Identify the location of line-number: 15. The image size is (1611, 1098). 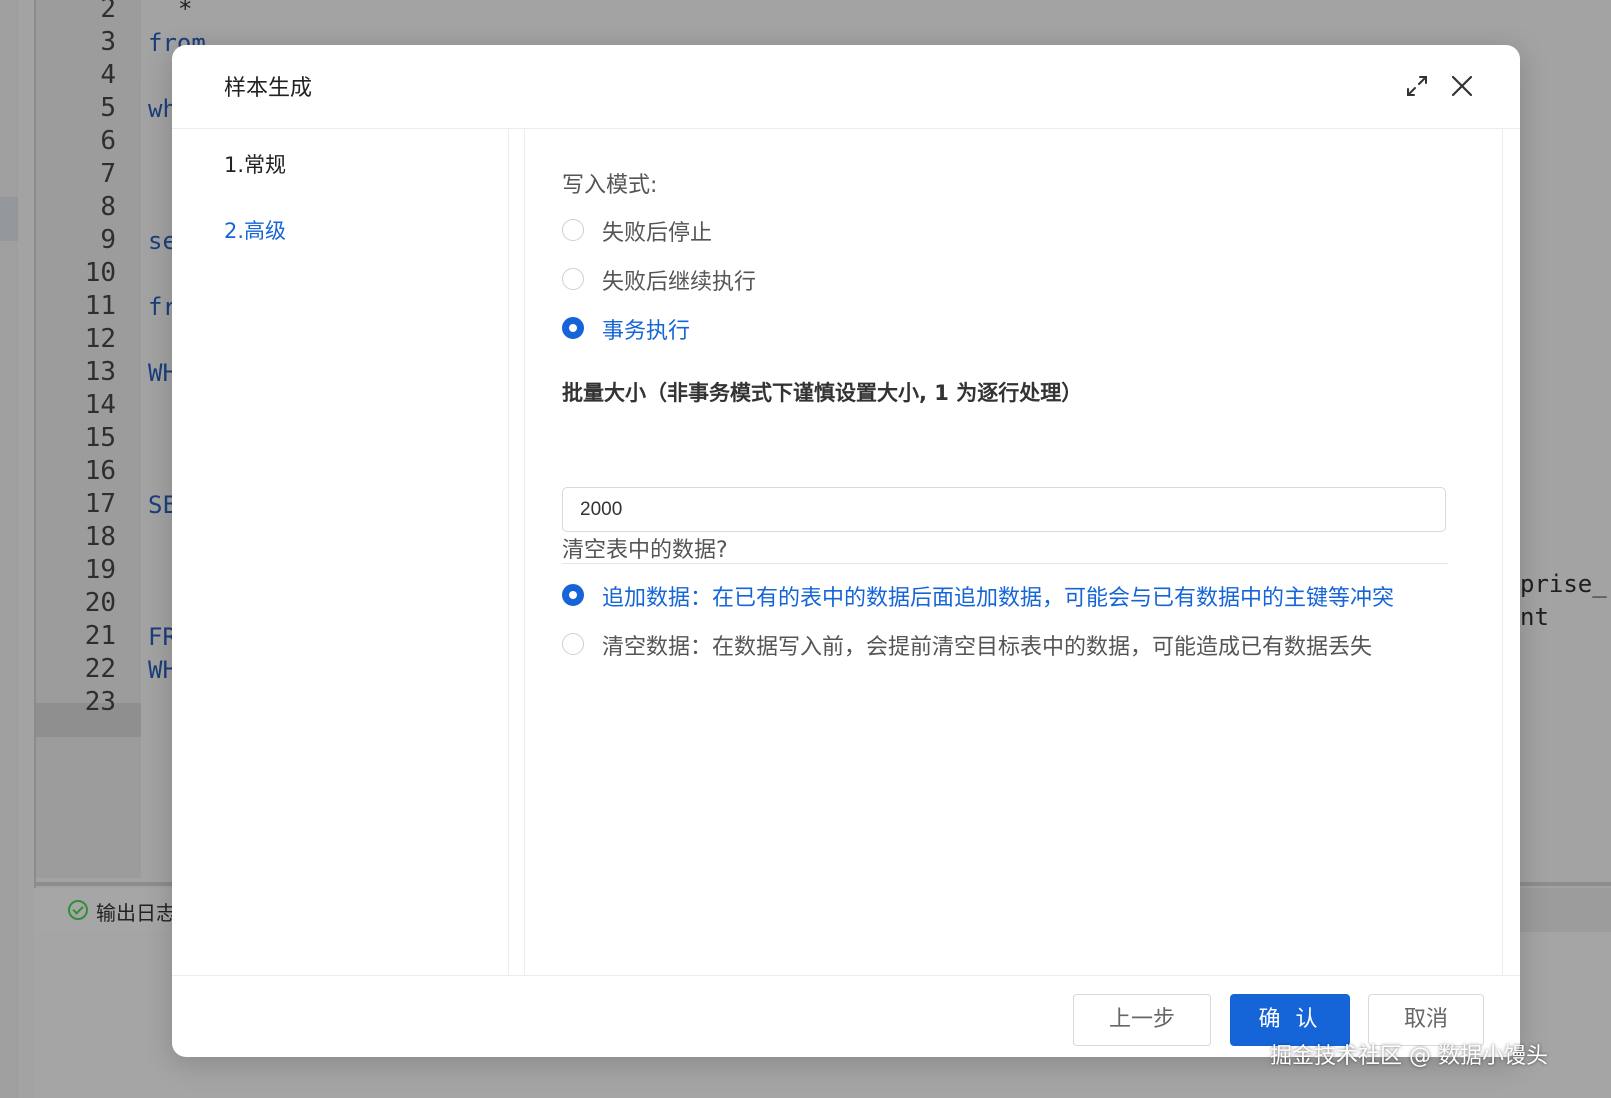
(100, 438).